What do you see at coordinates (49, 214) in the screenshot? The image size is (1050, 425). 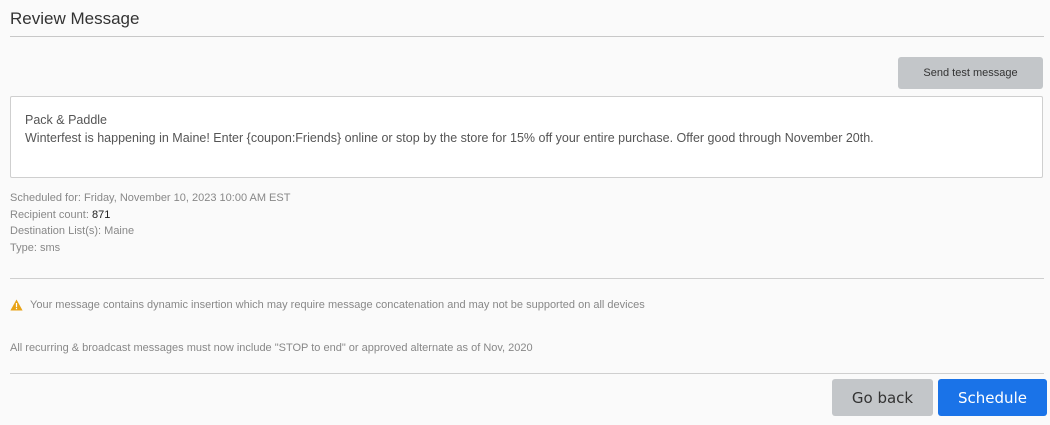 I see `recipient-label: Recipient count:` at bounding box center [49, 214].